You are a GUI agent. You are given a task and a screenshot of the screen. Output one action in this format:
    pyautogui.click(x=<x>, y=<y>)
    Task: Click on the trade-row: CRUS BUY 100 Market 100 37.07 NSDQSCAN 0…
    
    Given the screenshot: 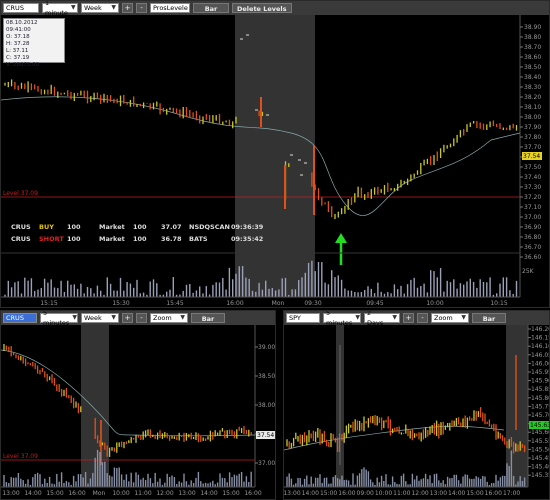 What is the action you would take?
    pyautogui.click(x=141, y=227)
    